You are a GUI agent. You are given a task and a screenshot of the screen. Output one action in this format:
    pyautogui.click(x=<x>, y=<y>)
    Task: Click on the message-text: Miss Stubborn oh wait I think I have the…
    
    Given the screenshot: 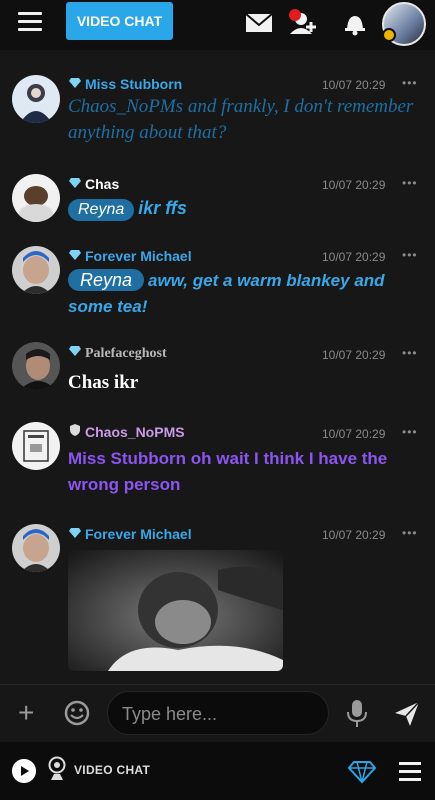 What is the action you would take?
    pyautogui.click(x=228, y=471)
    